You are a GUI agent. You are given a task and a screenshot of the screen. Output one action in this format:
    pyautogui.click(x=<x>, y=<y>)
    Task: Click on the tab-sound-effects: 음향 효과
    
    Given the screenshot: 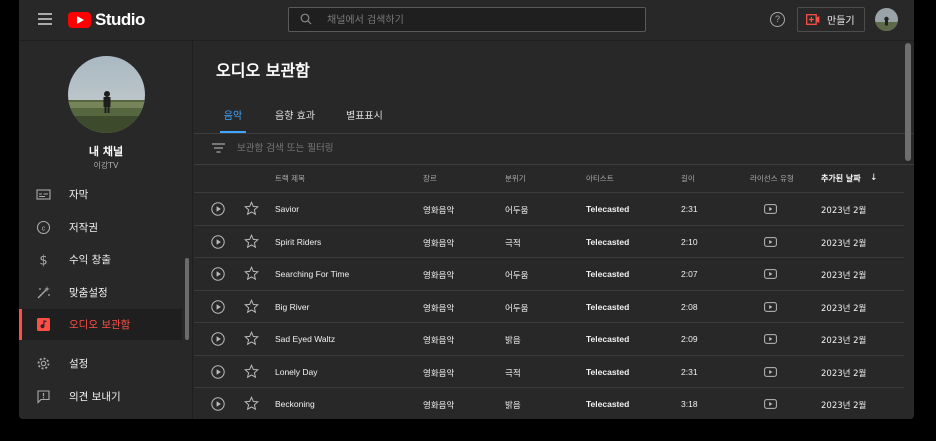 What is the action you would take?
    pyautogui.click(x=295, y=120)
    